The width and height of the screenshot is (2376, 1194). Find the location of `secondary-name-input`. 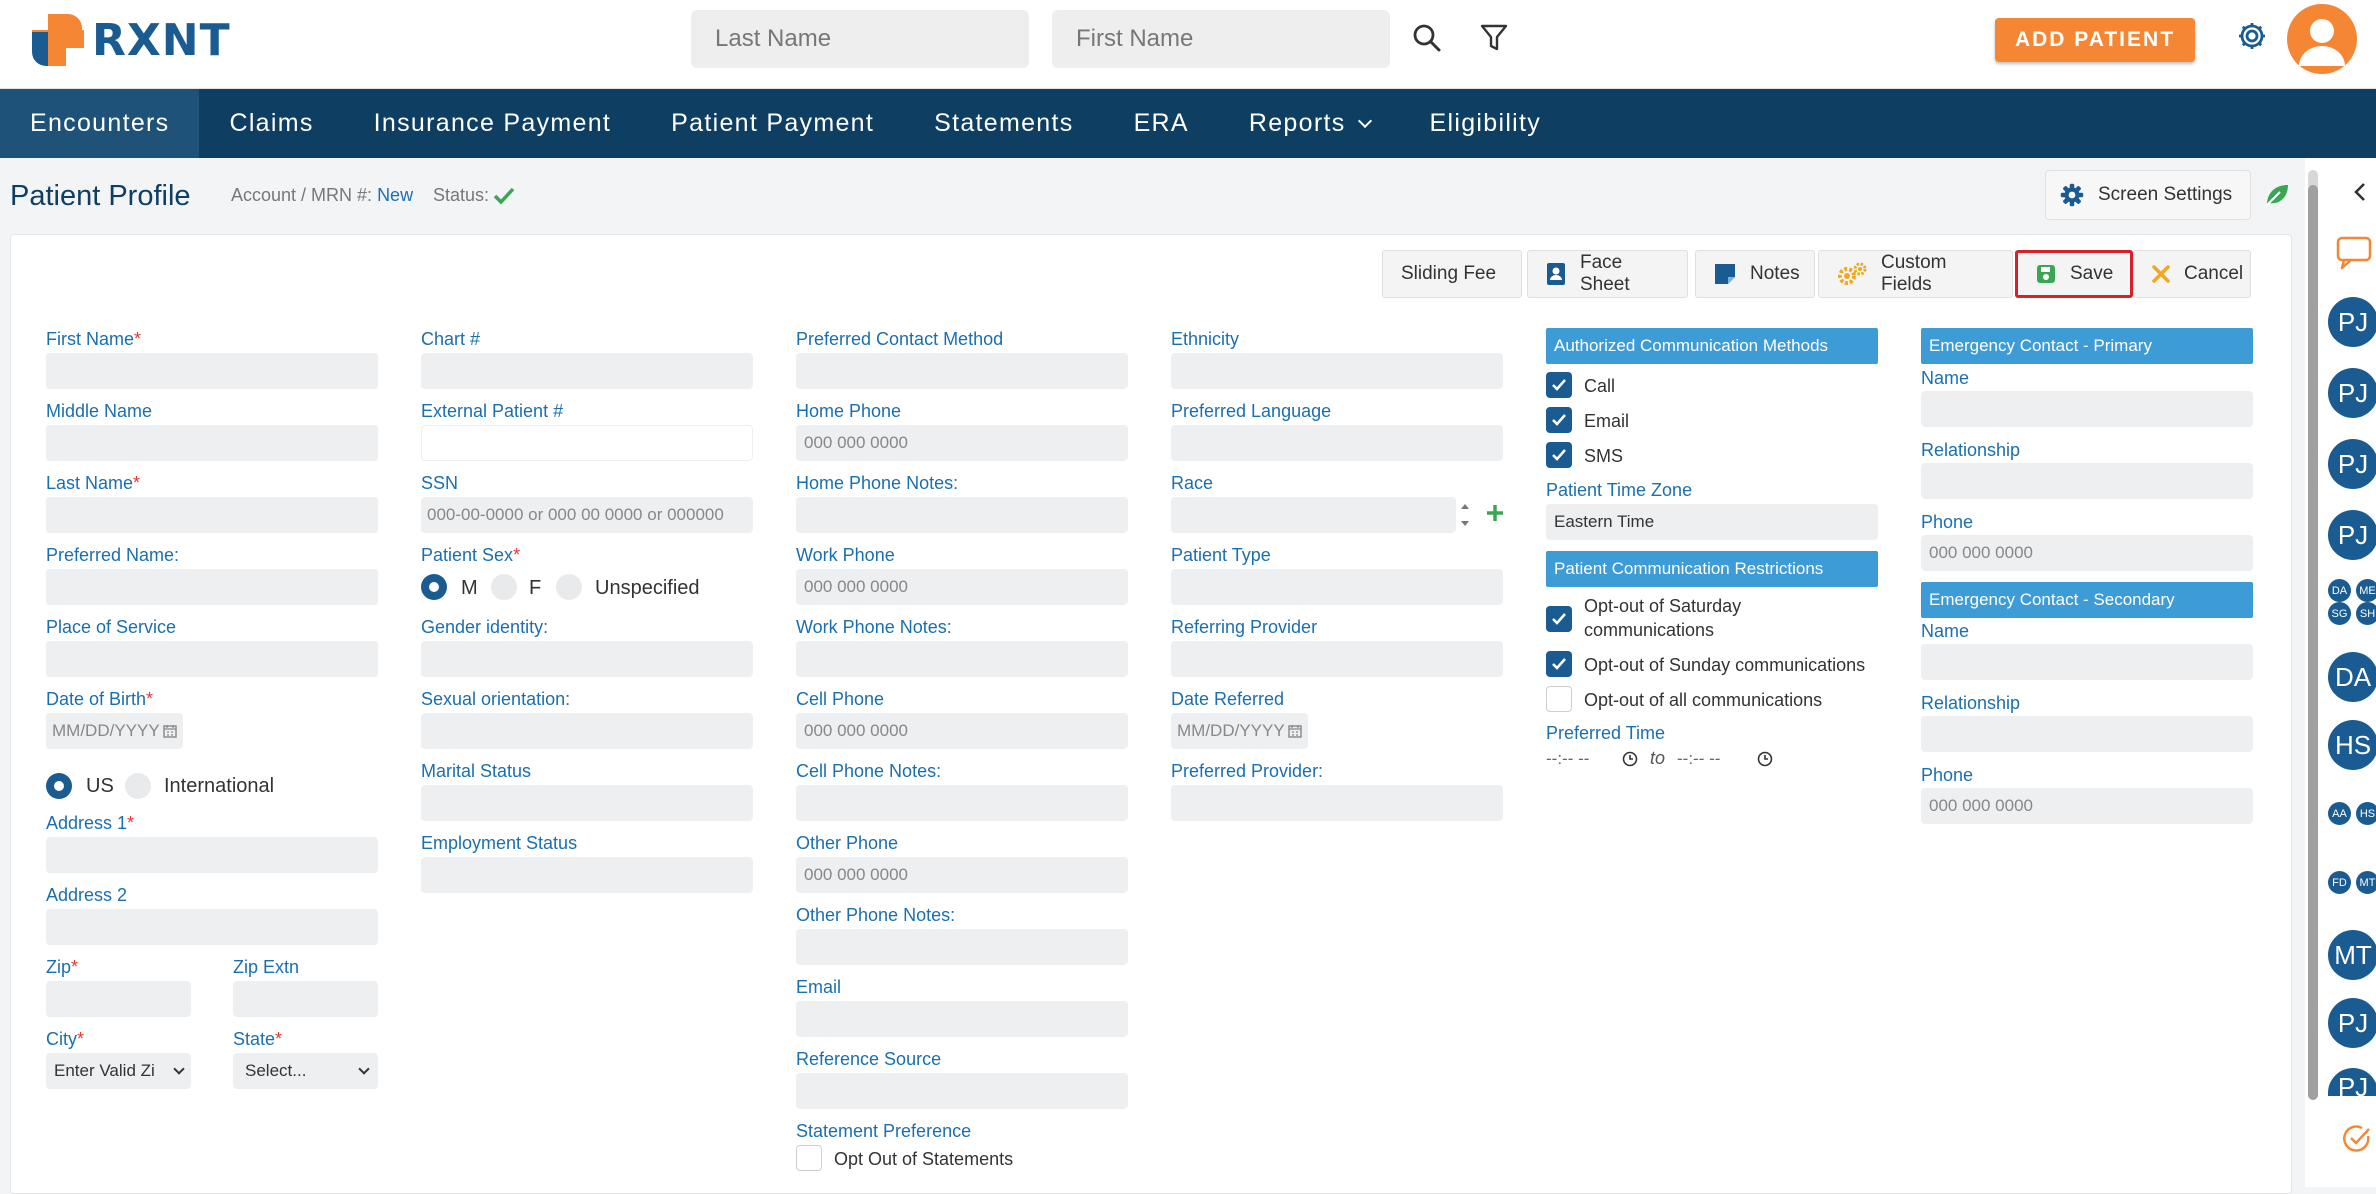

secondary-name-input is located at coordinates (2087, 662).